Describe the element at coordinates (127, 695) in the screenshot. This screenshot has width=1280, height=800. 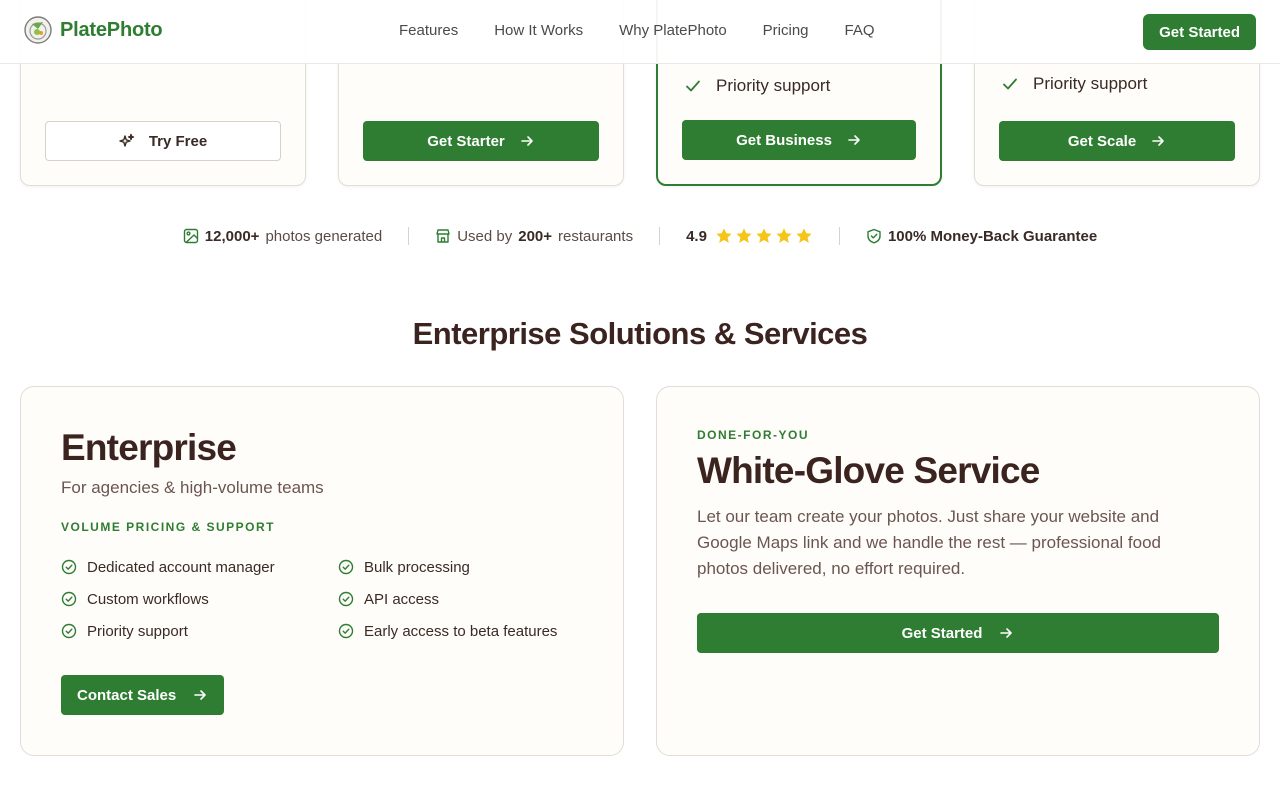
I see `contact-sales-label: Contact Sales` at that location.